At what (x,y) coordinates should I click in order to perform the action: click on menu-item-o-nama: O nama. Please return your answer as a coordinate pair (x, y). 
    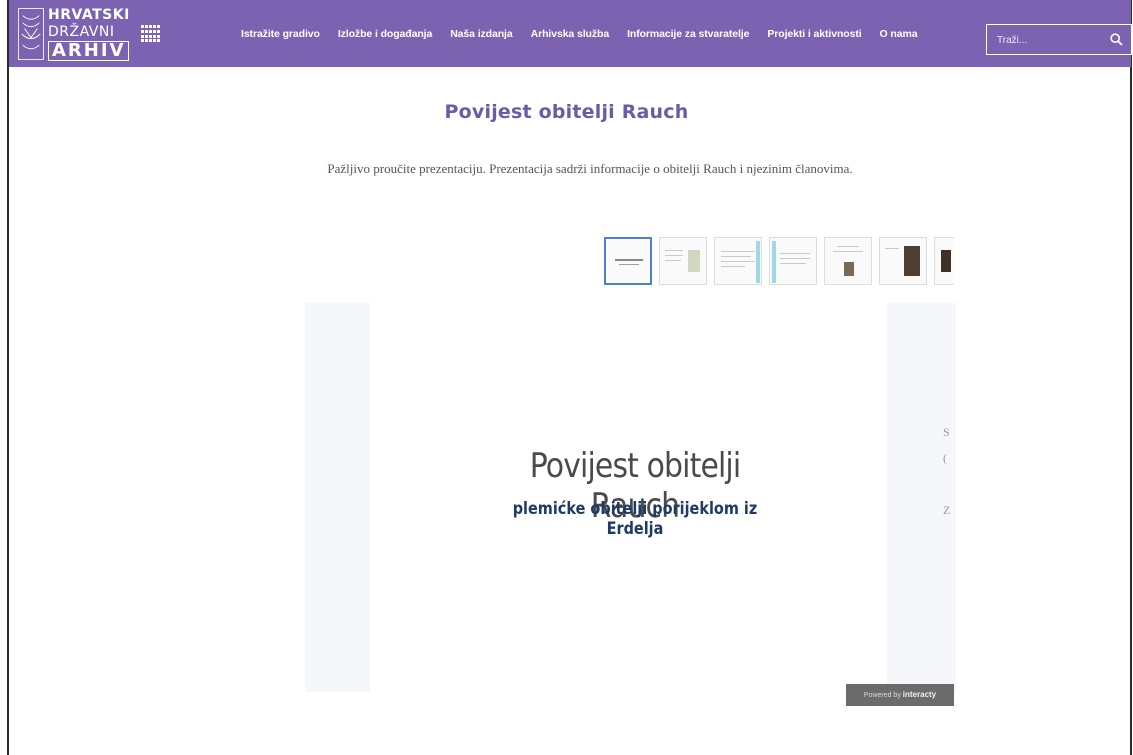
    Looking at the image, I should click on (899, 34).